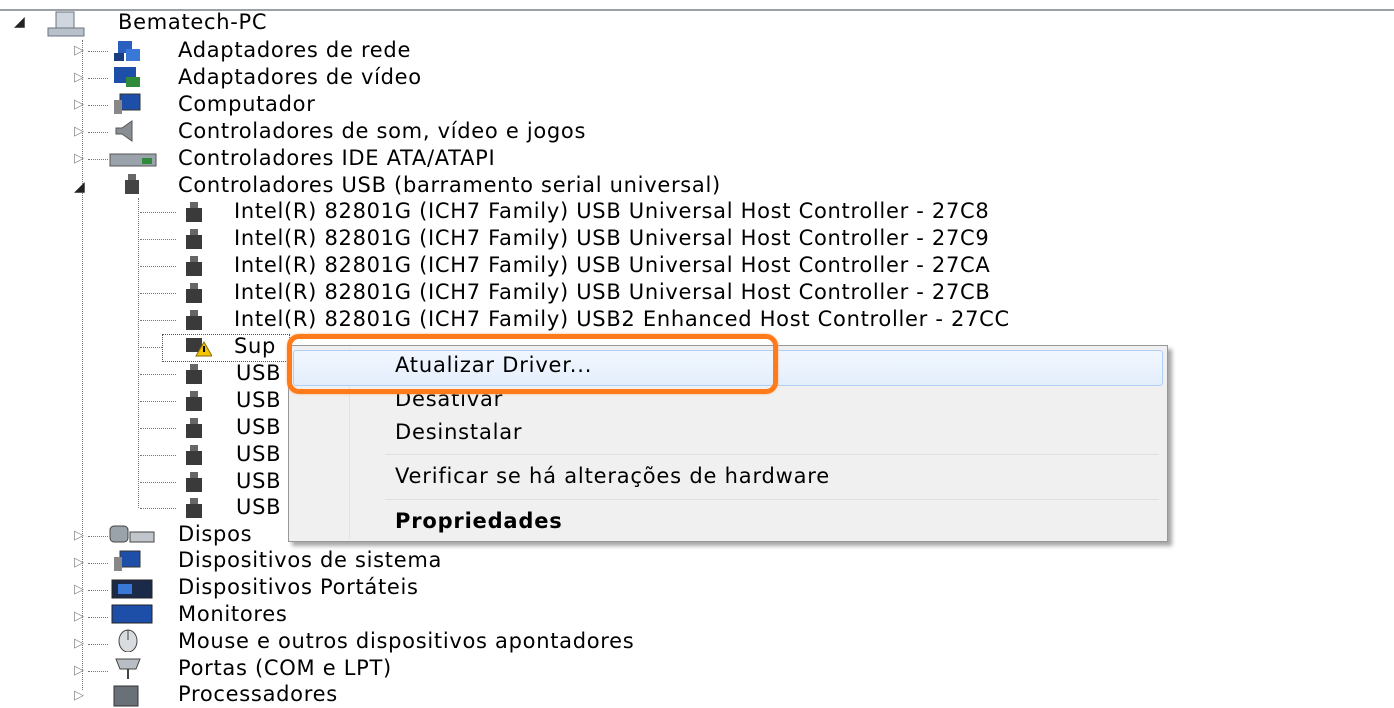 This screenshot has width=1394, height=708. What do you see at coordinates (138, 353) in the screenshot?
I see `tree-connector` at bounding box center [138, 353].